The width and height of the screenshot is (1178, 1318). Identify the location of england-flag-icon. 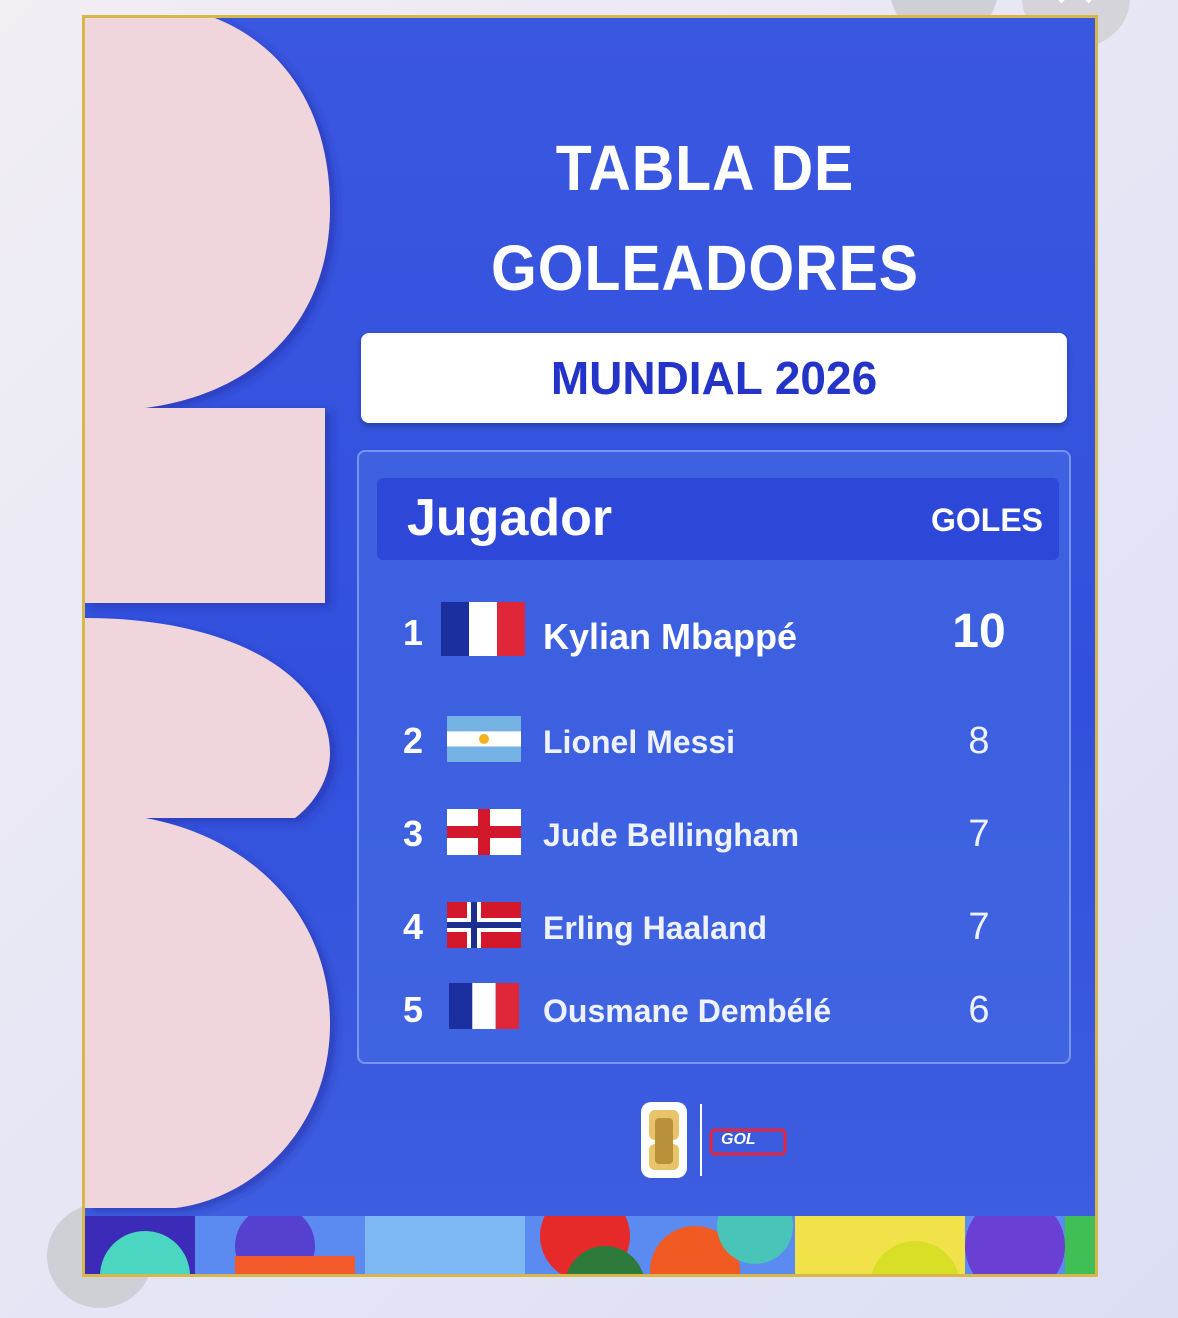
(484, 832).